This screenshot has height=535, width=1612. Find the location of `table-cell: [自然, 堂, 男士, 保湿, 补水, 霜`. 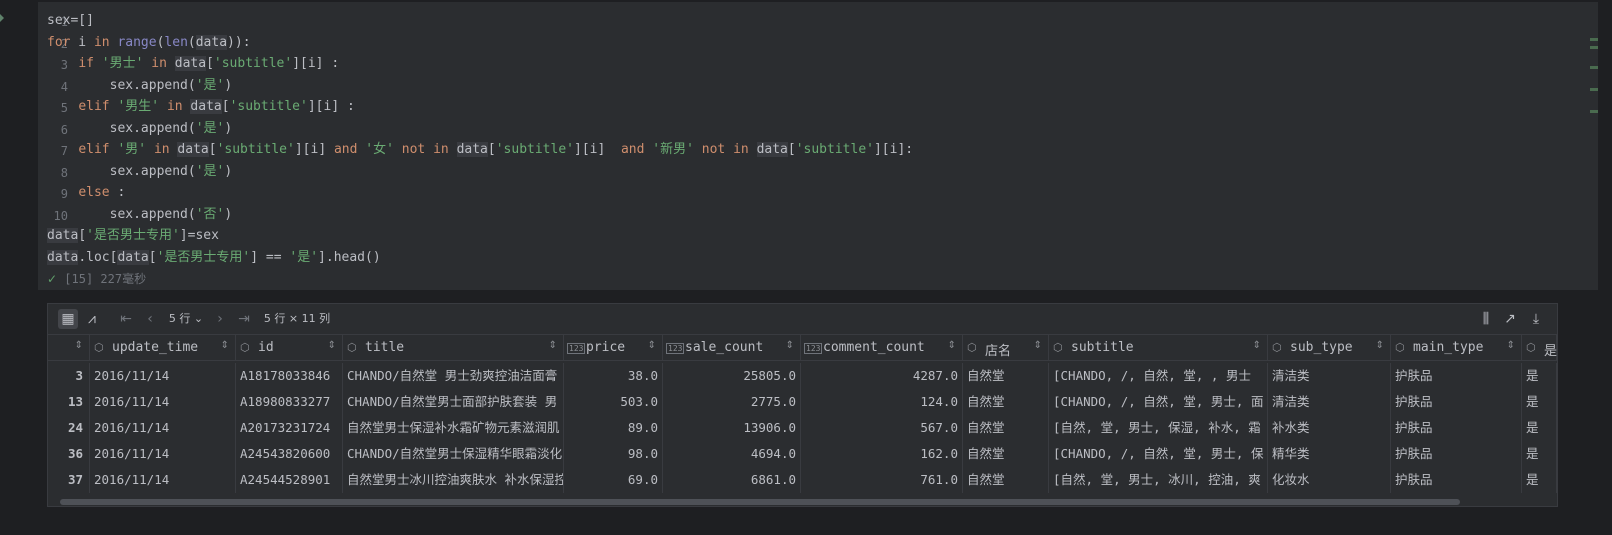

table-cell: [自然, 堂, 男士, 保湿, 补水, 霜 is located at coordinates (1158, 428).